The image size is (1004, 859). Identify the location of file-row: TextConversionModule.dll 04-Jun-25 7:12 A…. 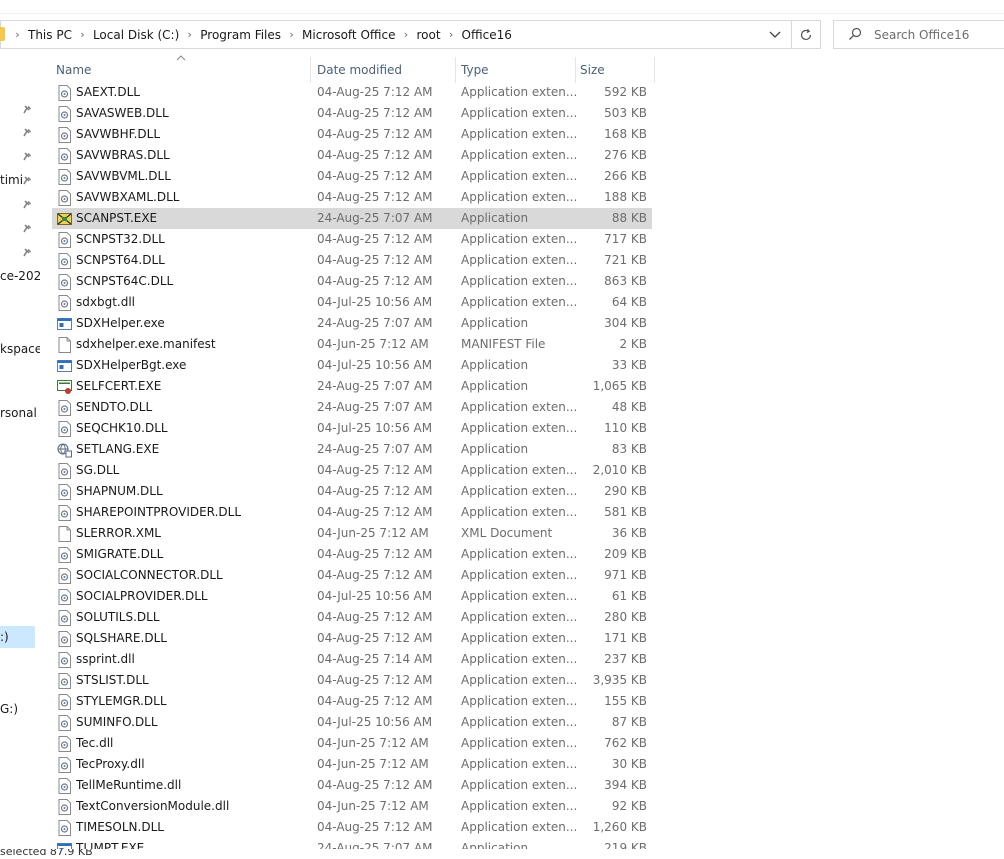
(352, 806).